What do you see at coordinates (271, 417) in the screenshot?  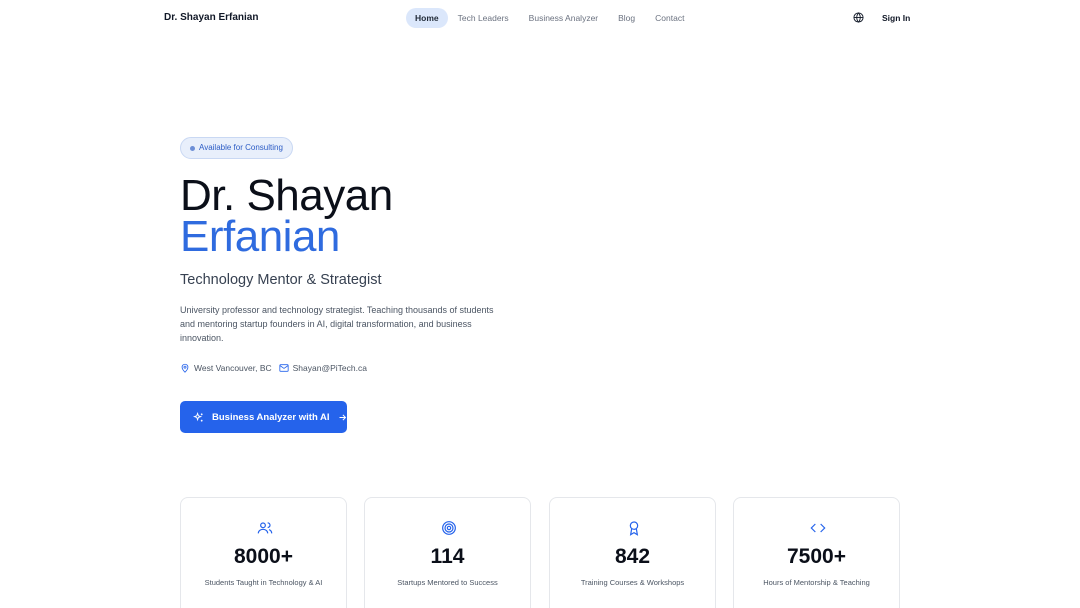 I see `business-analyzer-button-label: Business Analyzer with AI` at bounding box center [271, 417].